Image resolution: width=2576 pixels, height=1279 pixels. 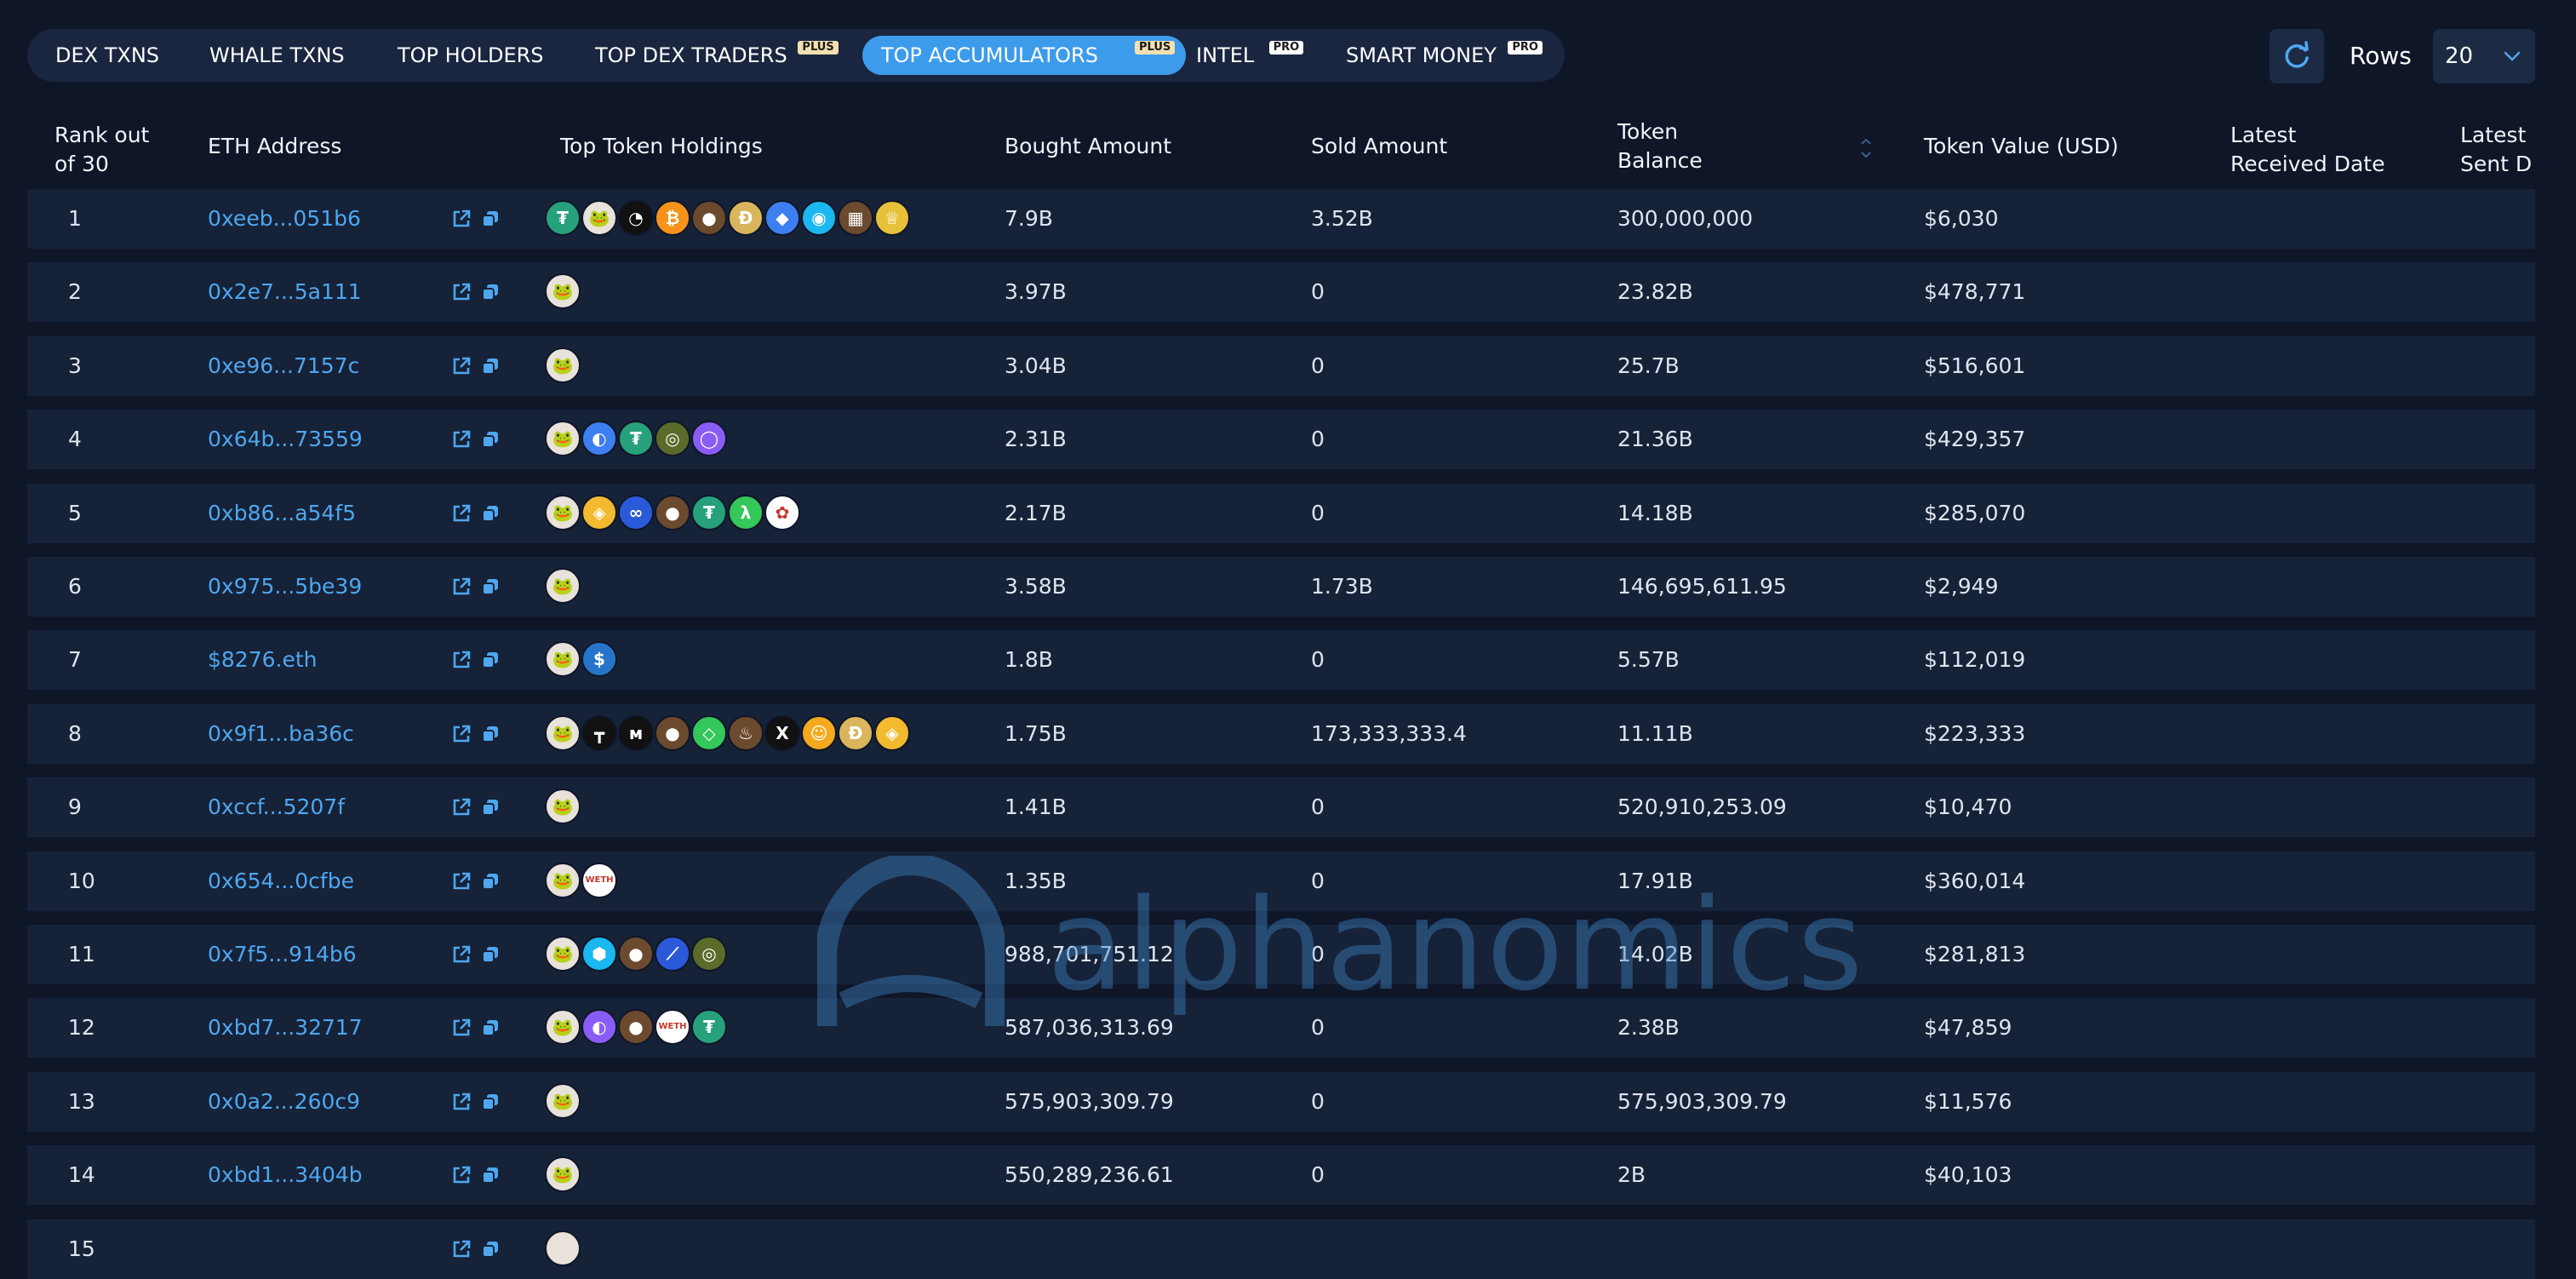 I want to click on tab-intel: INTEL PRO, so click(x=1250, y=56).